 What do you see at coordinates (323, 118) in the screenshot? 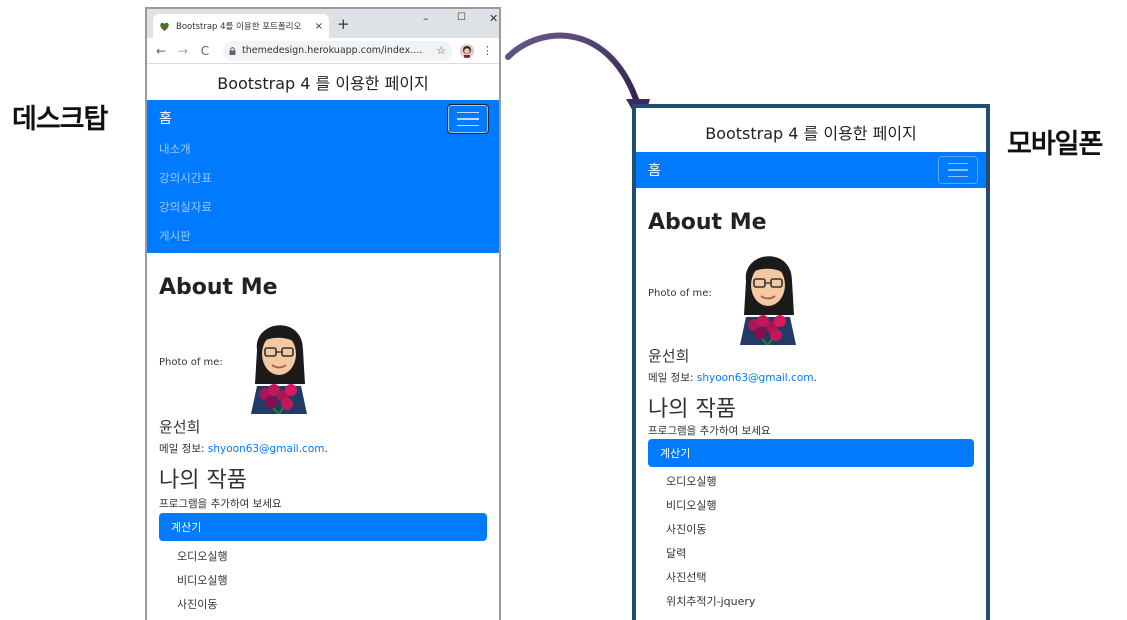
I see `nav-brand-home: 홈` at bounding box center [323, 118].